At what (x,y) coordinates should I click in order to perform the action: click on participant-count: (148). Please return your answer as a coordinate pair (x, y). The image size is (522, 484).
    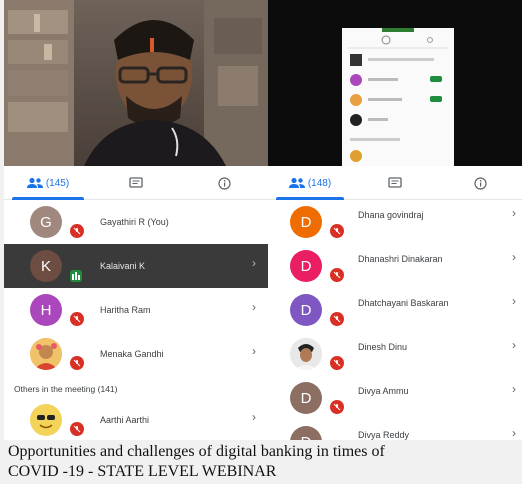
    Looking at the image, I should click on (319, 183).